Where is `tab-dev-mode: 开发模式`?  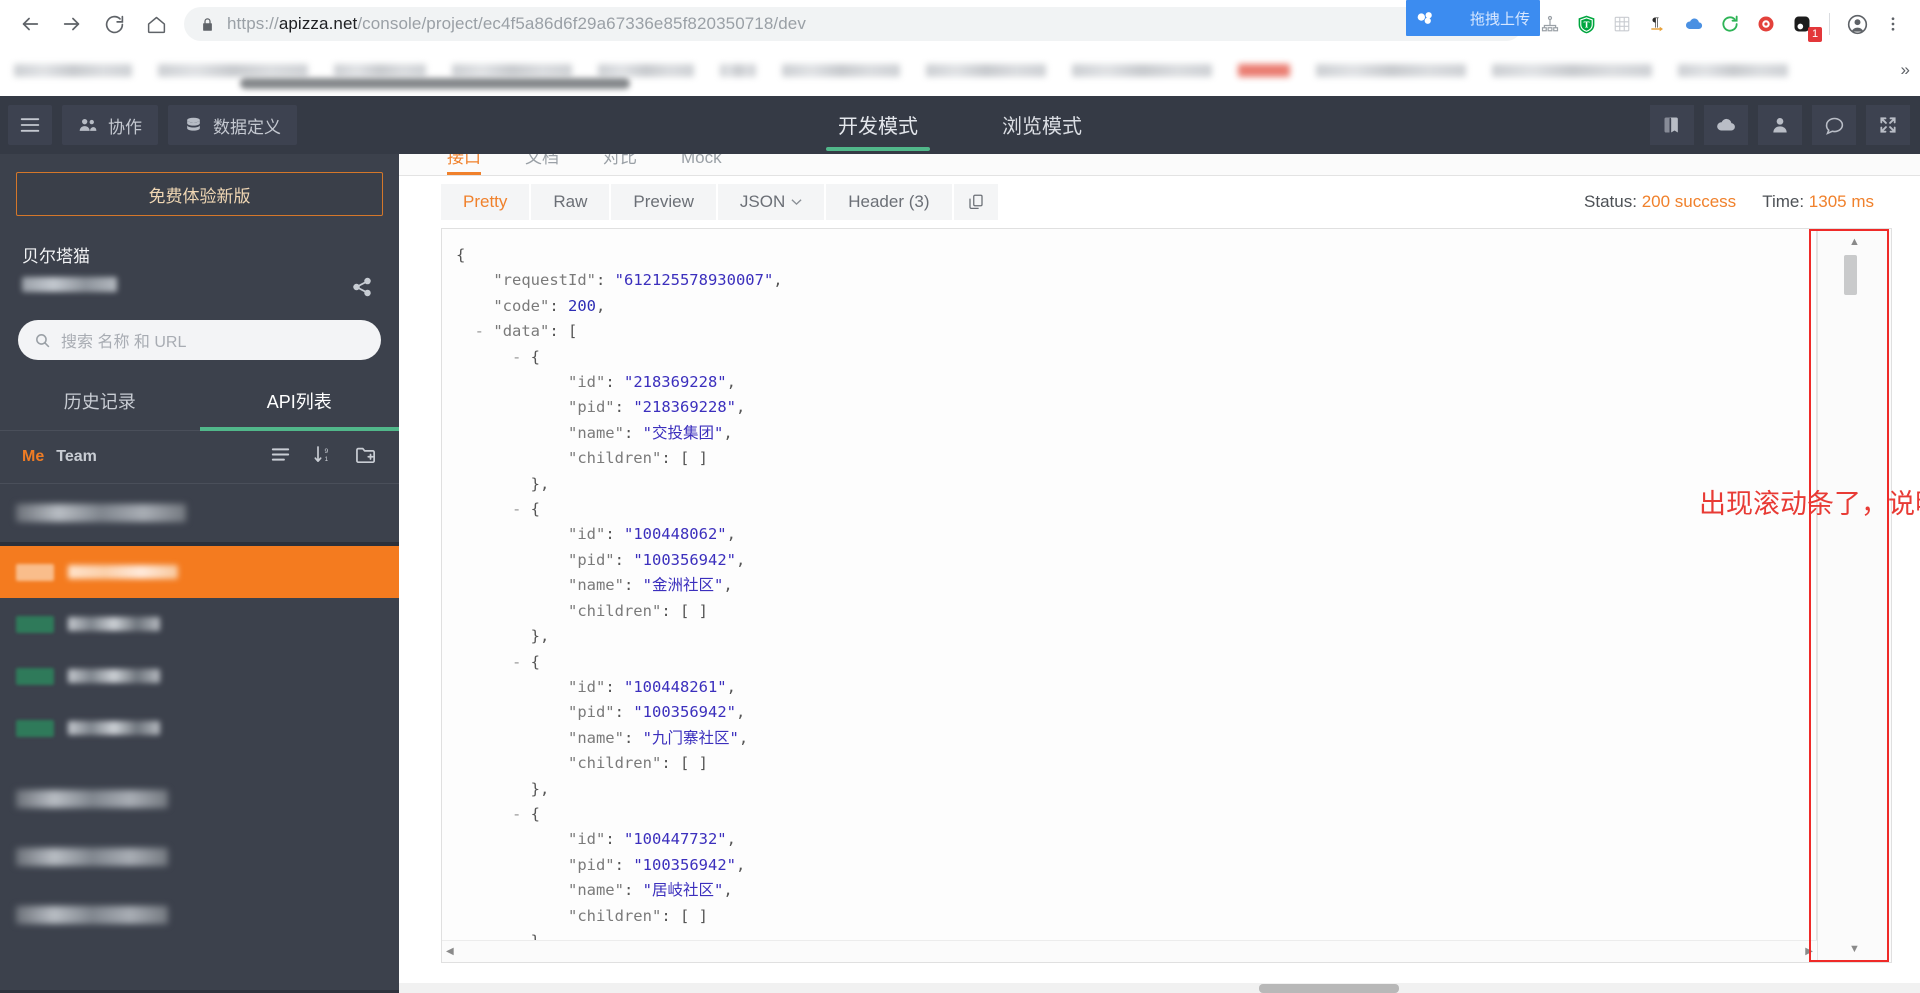 tab-dev-mode: 开发模式 is located at coordinates (878, 125).